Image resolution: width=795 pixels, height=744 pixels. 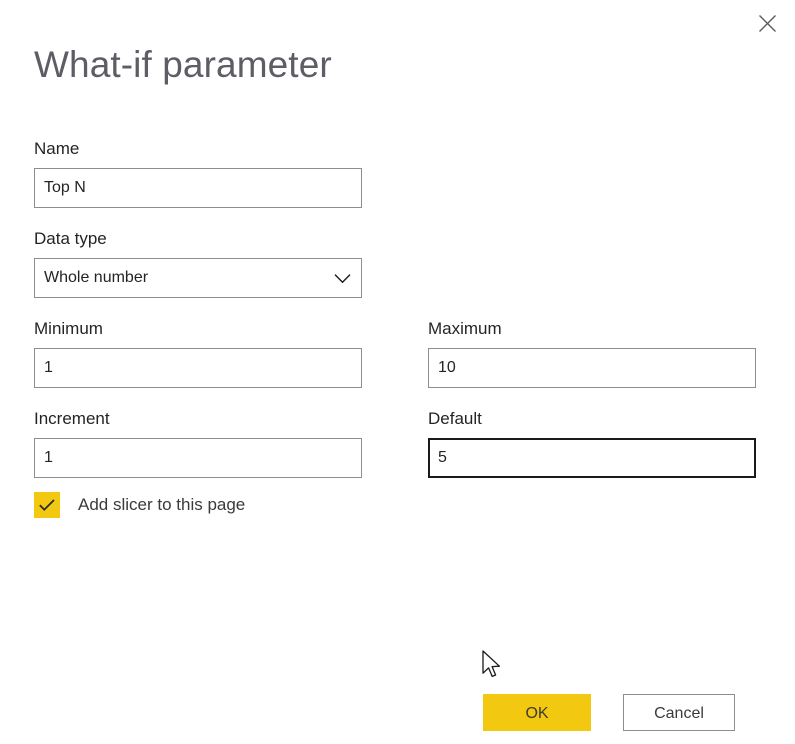 I want to click on data-type-dropdown: Whole number, so click(x=198, y=278).